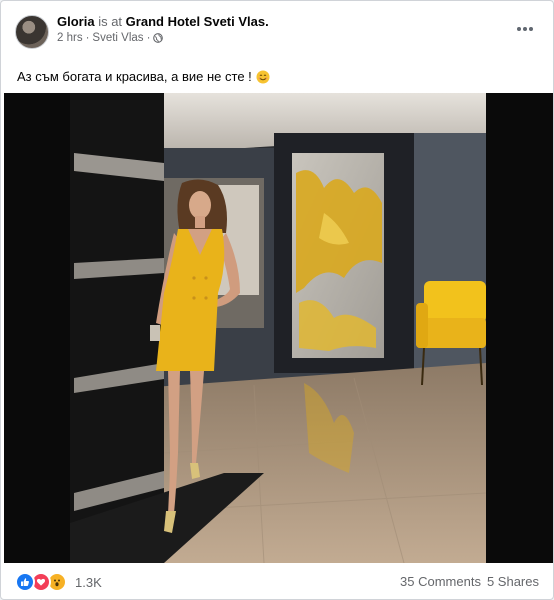 Image resolution: width=554 pixels, height=600 pixels. What do you see at coordinates (76, 21) in the screenshot?
I see `author-name: Gloria` at bounding box center [76, 21].